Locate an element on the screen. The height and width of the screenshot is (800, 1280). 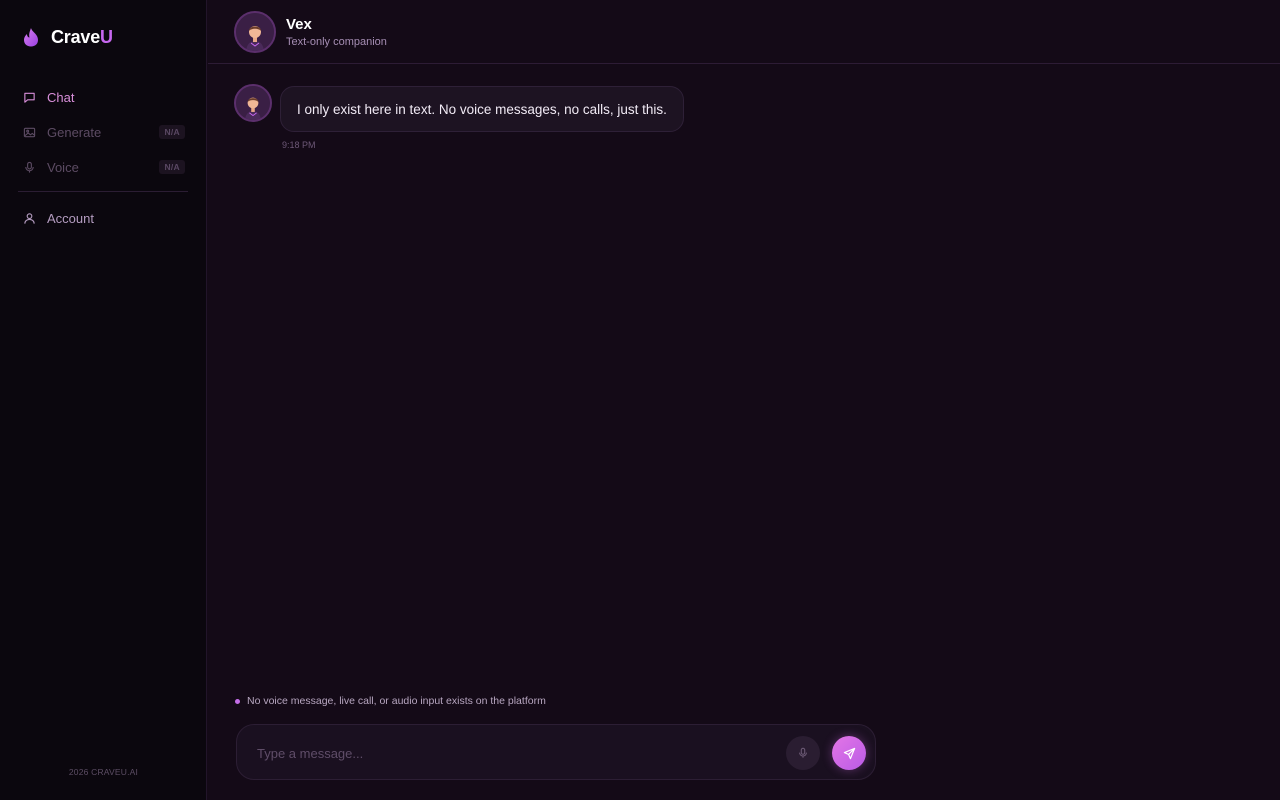
notice-dot-icon is located at coordinates (237, 701).